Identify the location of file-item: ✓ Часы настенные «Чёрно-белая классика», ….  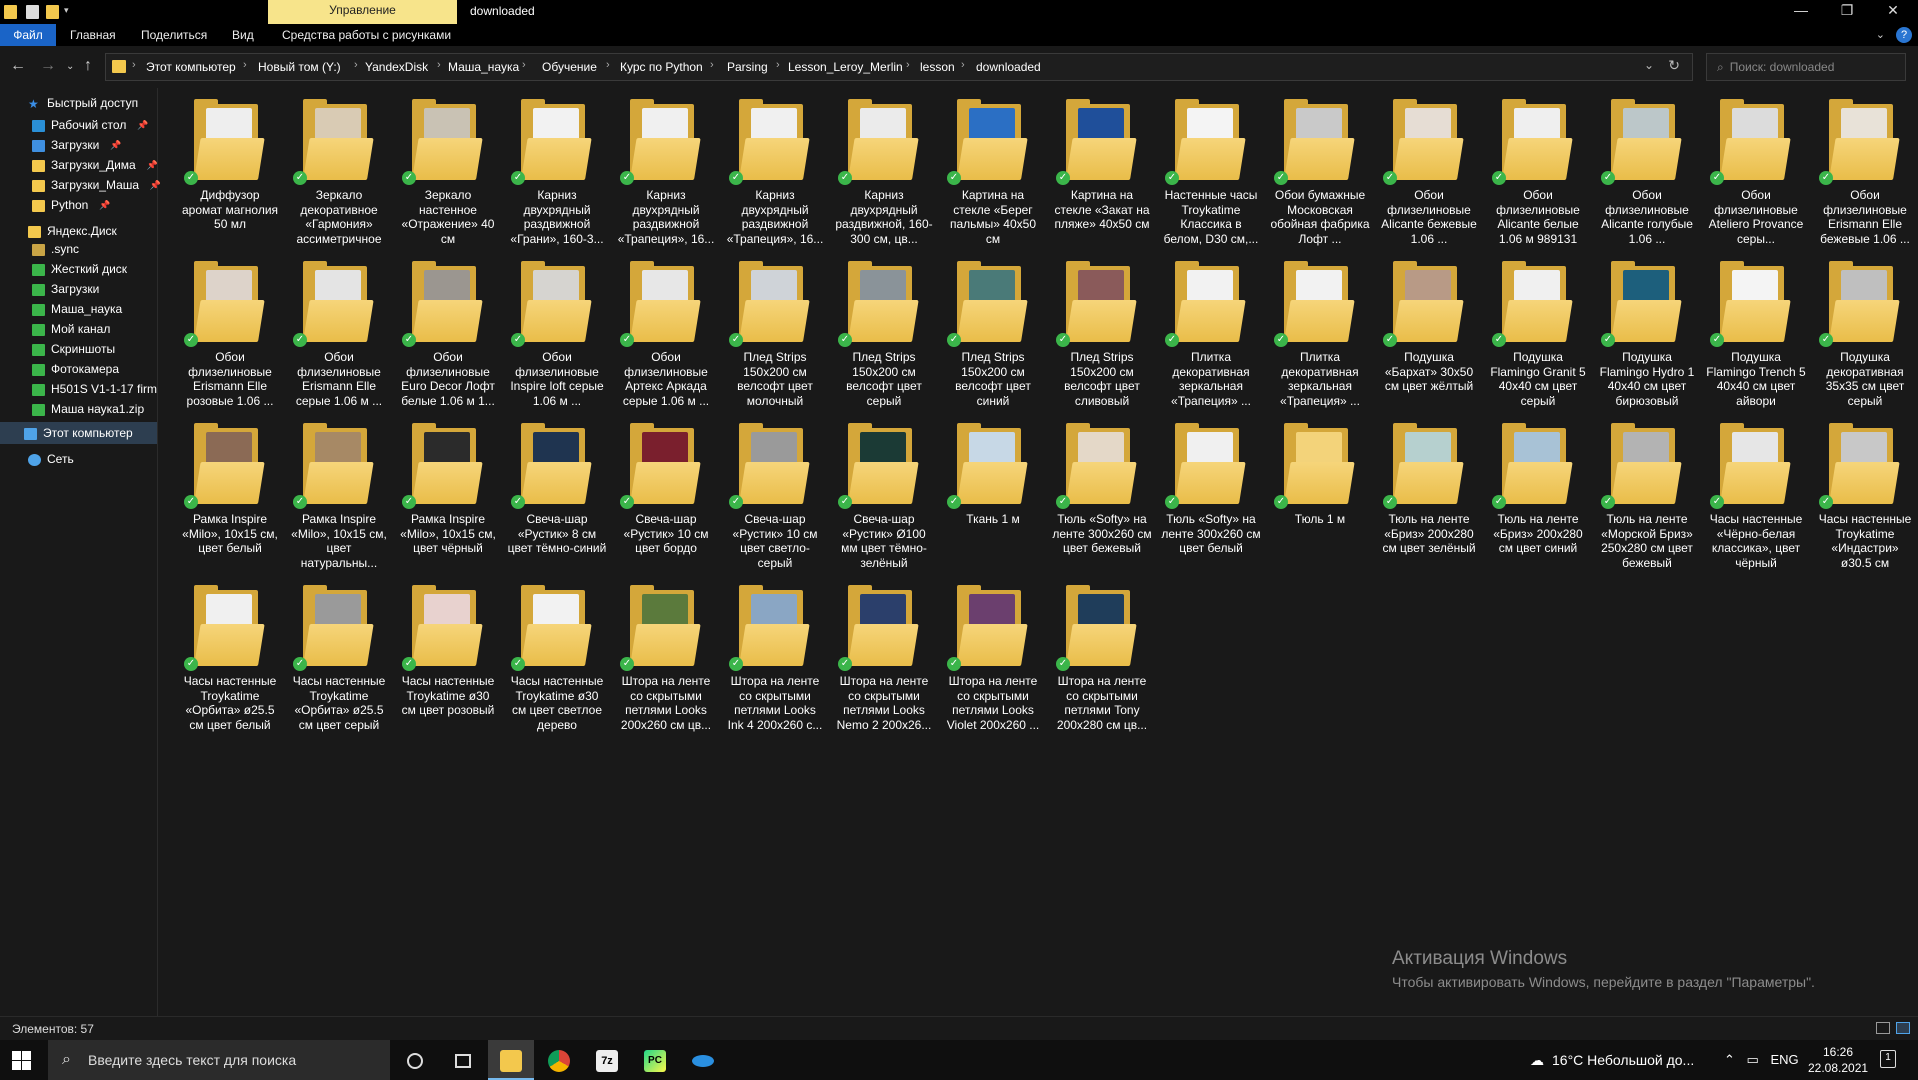
(1756, 492).